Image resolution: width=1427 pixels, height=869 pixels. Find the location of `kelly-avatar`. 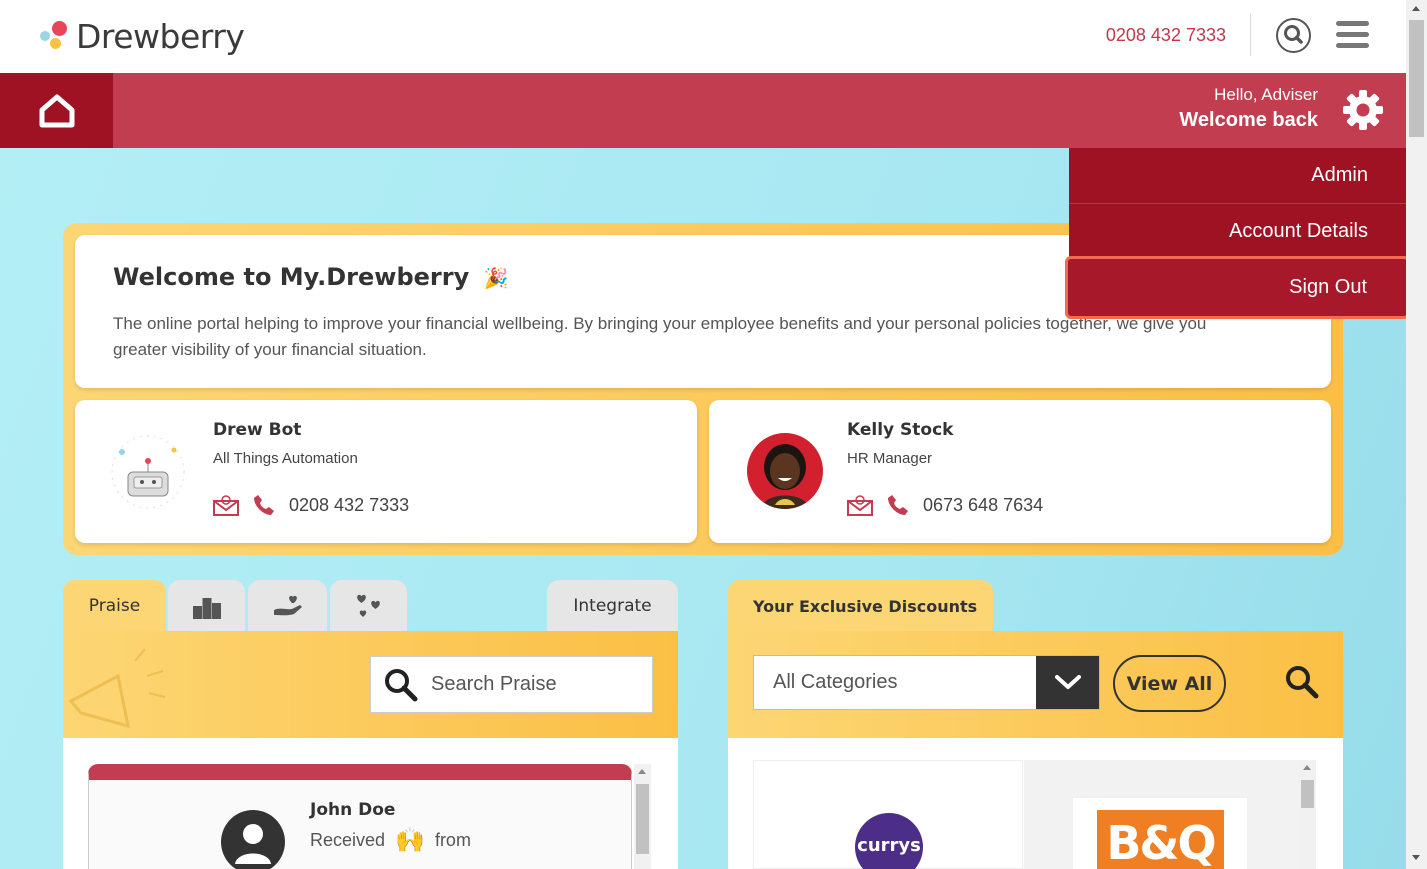

kelly-avatar is located at coordinates (785, 471).